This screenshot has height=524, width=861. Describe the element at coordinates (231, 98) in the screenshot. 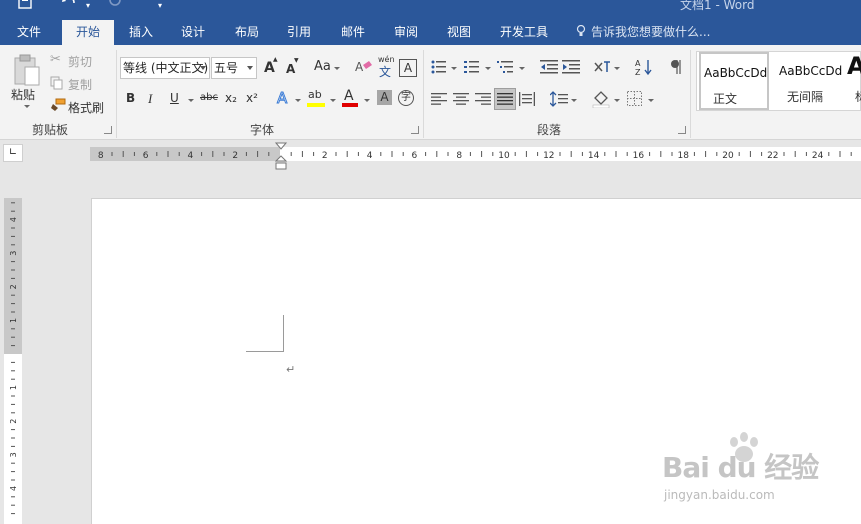

I see `subscript-button: x₂` at that location.